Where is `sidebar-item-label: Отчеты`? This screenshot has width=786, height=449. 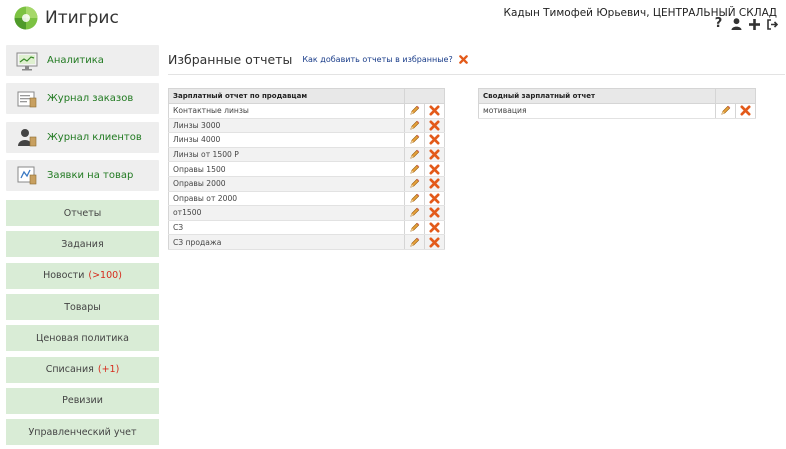 sidebar-item-label: Отчеты is located at coordinates (82, 213).